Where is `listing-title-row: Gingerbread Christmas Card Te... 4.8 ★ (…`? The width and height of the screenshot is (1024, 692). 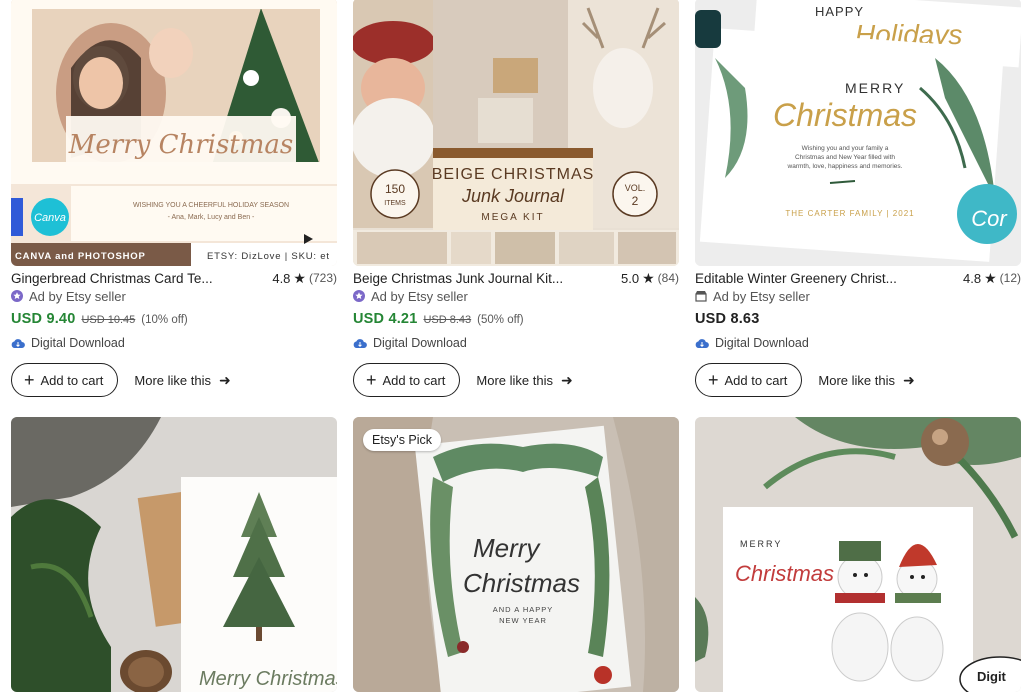 listing-title-row: Gingerbread Christmas Card Te... 4.8 ★ (… is located at coordinates (174, 278).